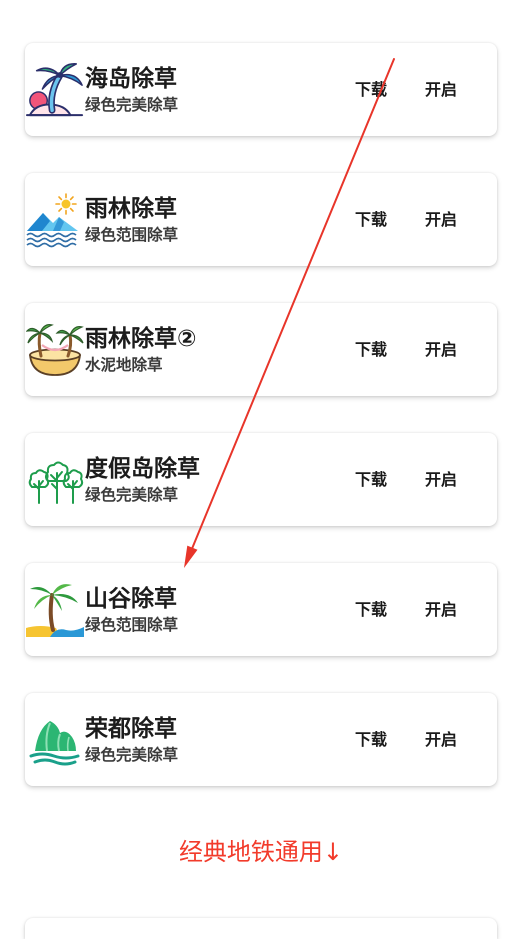 The image size is (522, 939). I want to click on forest-trees-icon-svg, so click(56, 482).